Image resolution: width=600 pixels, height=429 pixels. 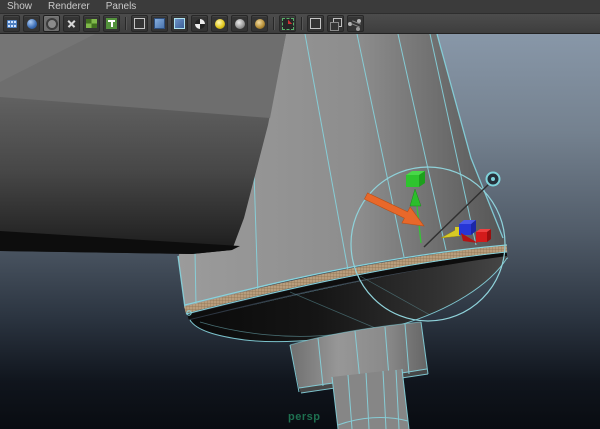 I want to click on node-graph-glyph, so click(x=356, y=24).